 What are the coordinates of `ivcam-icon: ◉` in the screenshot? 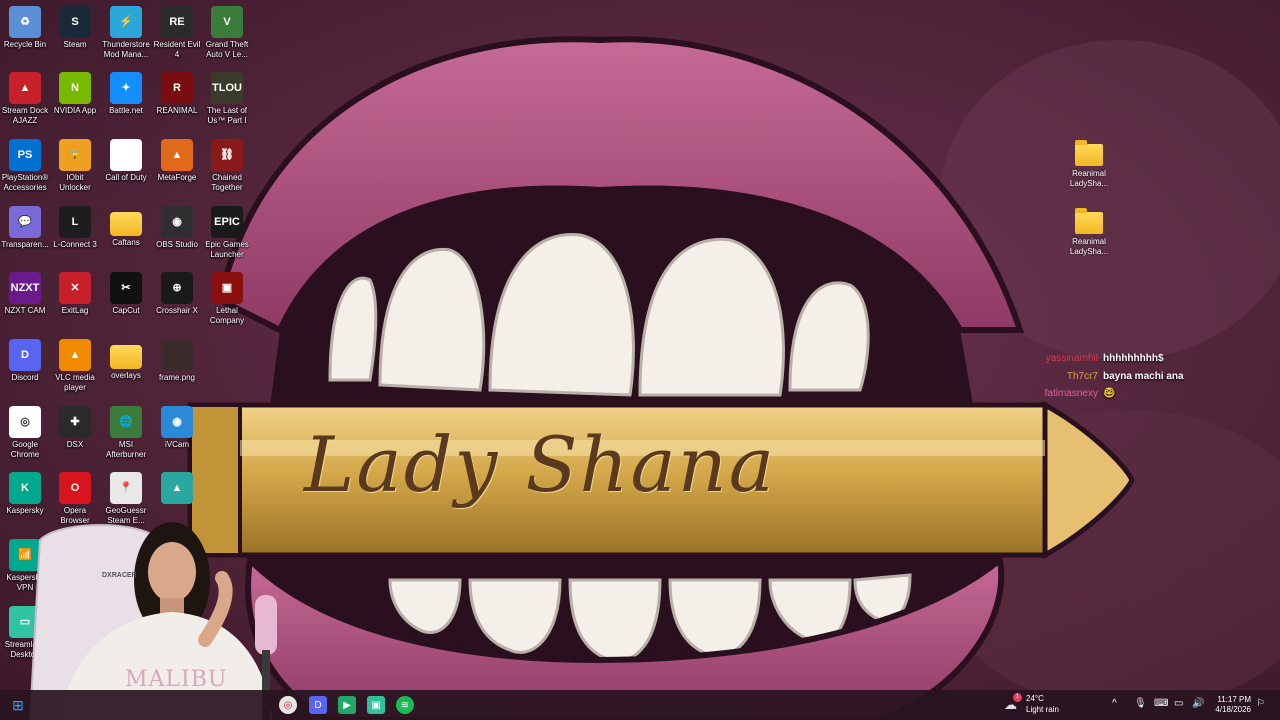 It's located at (177, 422).